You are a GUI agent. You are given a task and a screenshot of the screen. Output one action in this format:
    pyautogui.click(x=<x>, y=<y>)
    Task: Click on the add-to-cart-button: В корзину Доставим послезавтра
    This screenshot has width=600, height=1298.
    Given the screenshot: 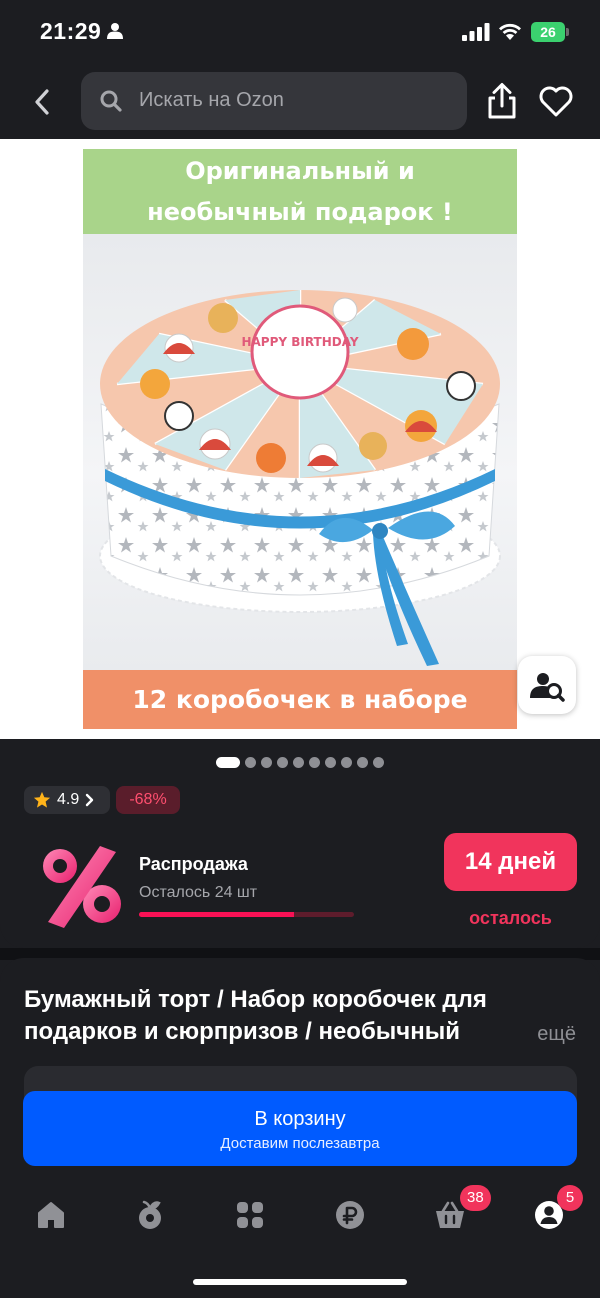 What is the action you would take?
    pyautogui.click(x=300, y=1128)
    